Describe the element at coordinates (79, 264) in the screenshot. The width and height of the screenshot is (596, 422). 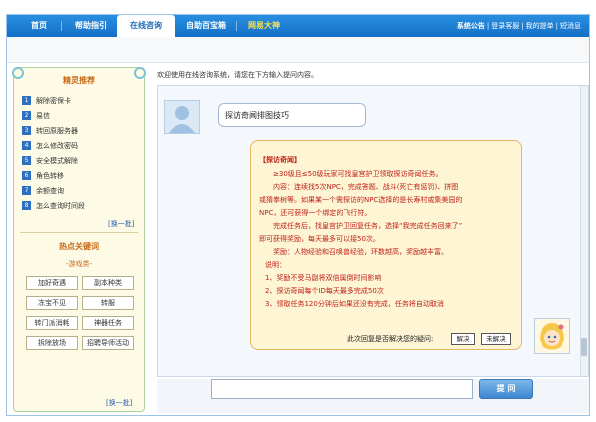
I see `keyword-category: -游戏类-` at that location.